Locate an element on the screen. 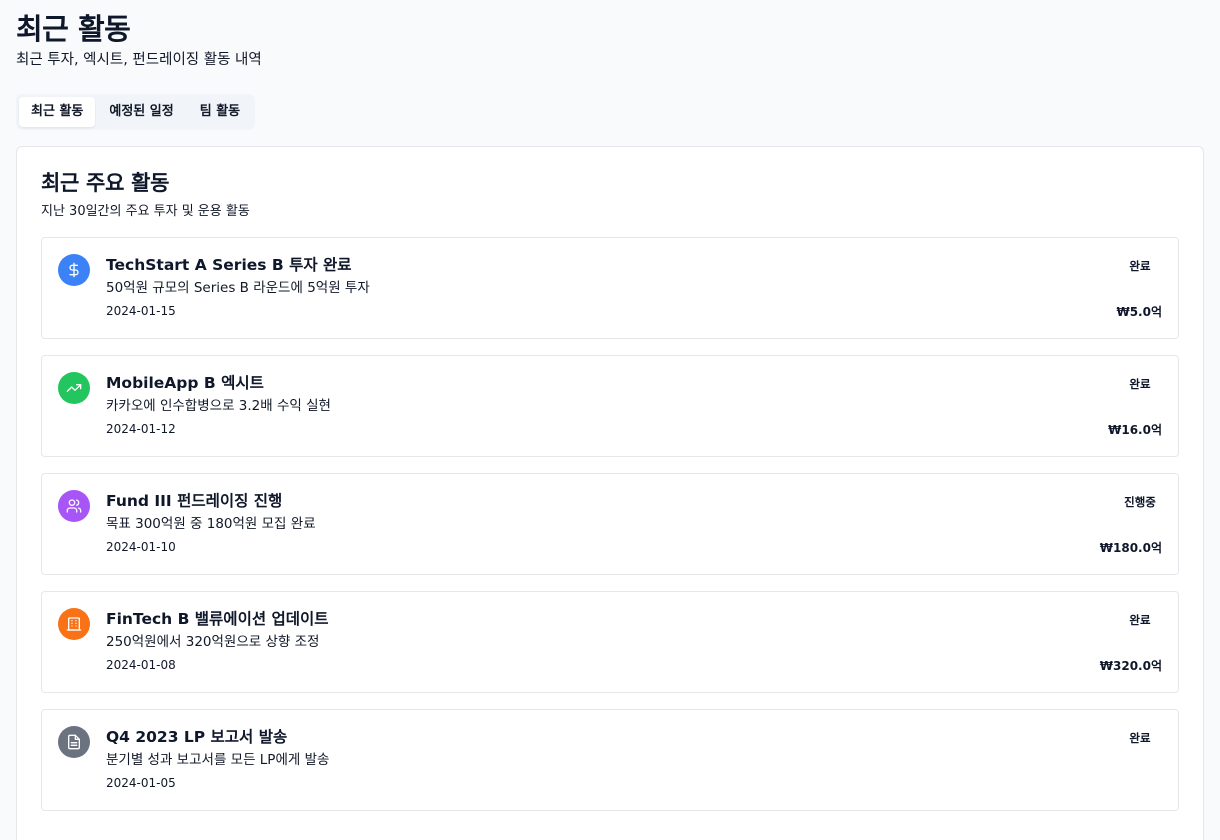 The width and height of the screenshot is (1220, 840). activity-description: 50억원 규모의 Series B 라운드에 5억원 투자 is located at coordinates (238, 288).